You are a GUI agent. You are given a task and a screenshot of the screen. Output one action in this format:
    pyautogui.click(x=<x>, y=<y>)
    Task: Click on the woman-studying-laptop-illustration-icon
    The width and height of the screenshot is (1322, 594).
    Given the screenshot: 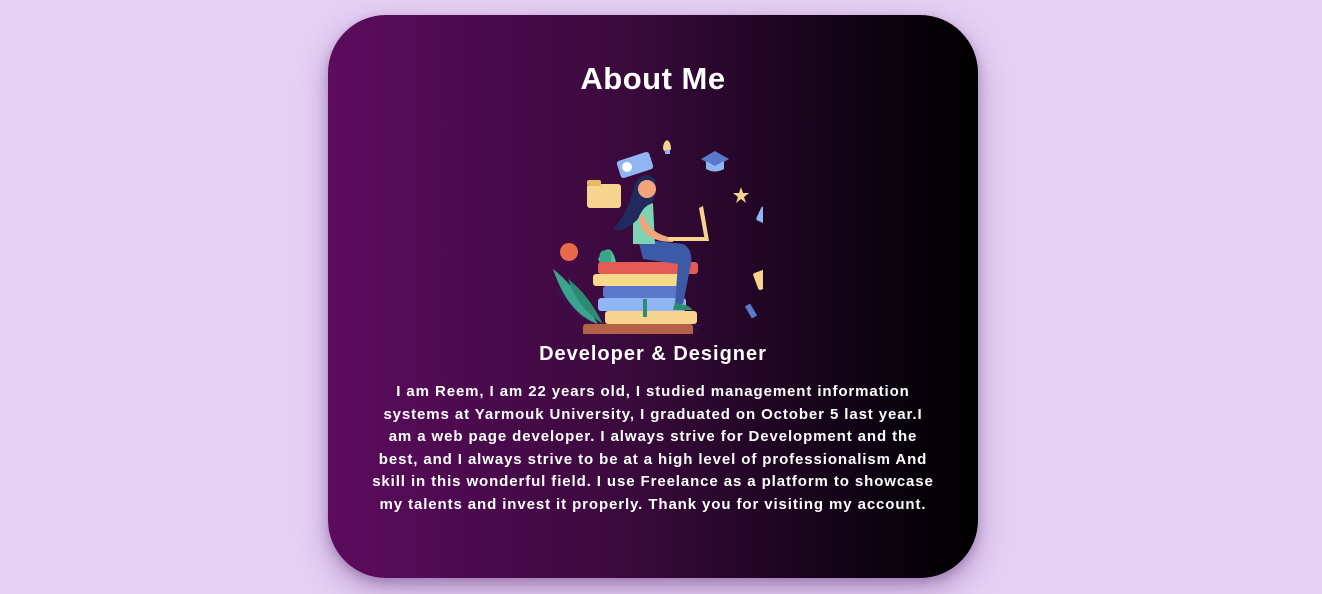 What is the action you would take?
    pyautogui.click(x=658, y=237)
    